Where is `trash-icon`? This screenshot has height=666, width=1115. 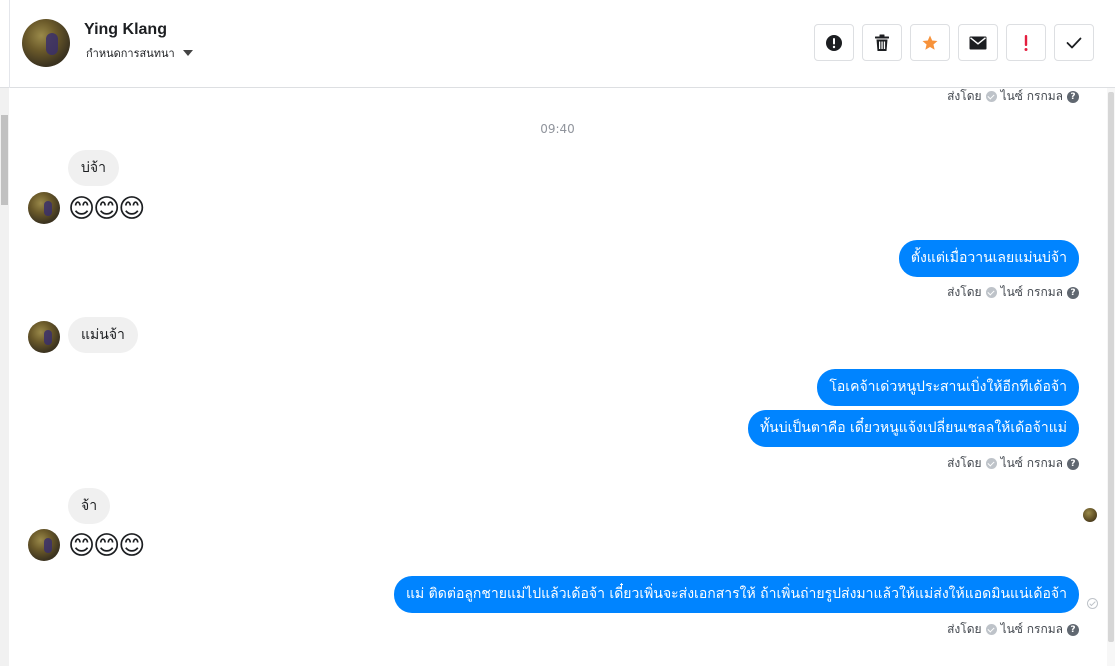
trash-icon is located at coordinates (882, 42).